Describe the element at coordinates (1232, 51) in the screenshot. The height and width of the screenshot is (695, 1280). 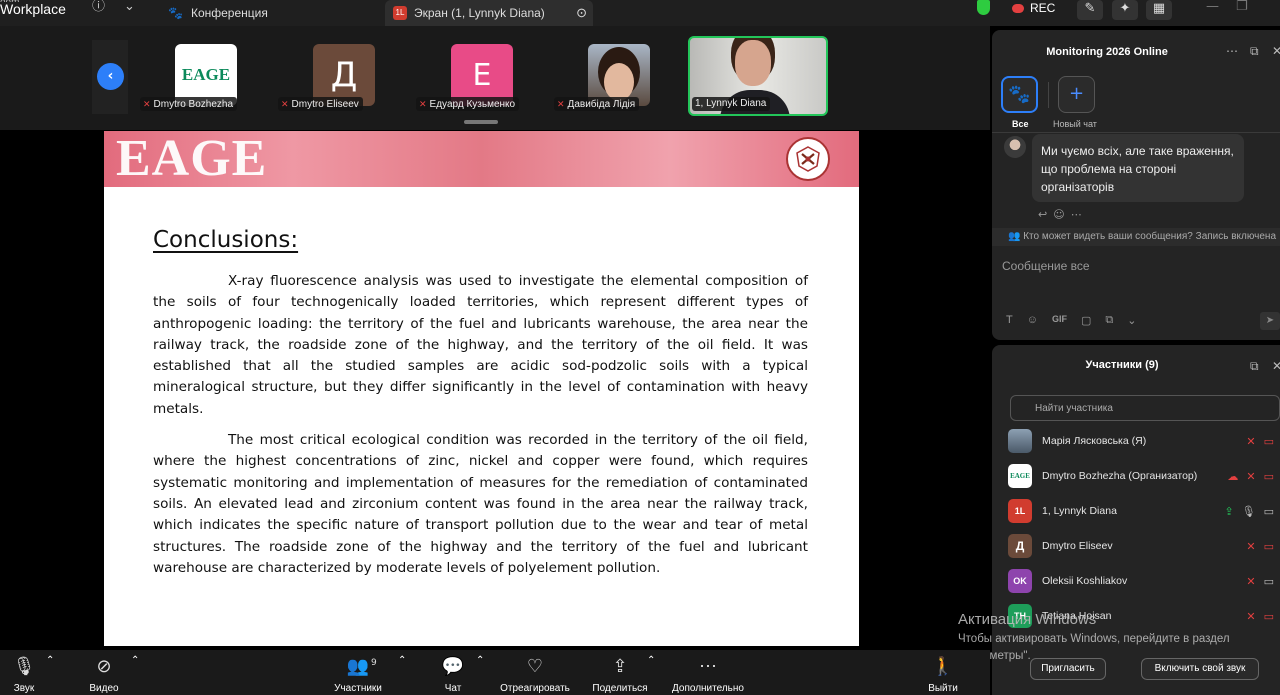
I see `chat-more-icon: ⋯` at that location.